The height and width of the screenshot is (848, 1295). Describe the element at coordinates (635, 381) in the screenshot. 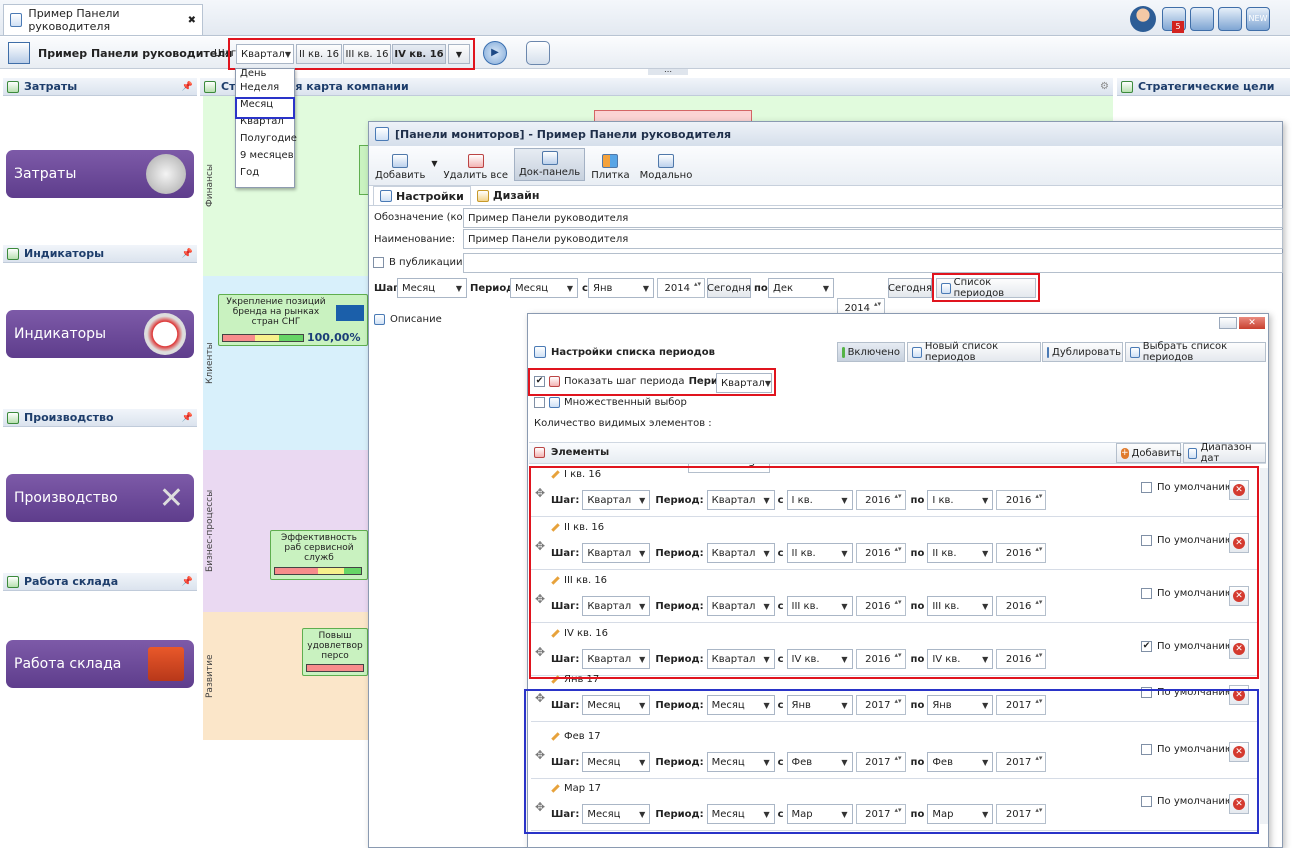

I see `show-step-row: ✔ Показать шаг периода Период:` at that location.